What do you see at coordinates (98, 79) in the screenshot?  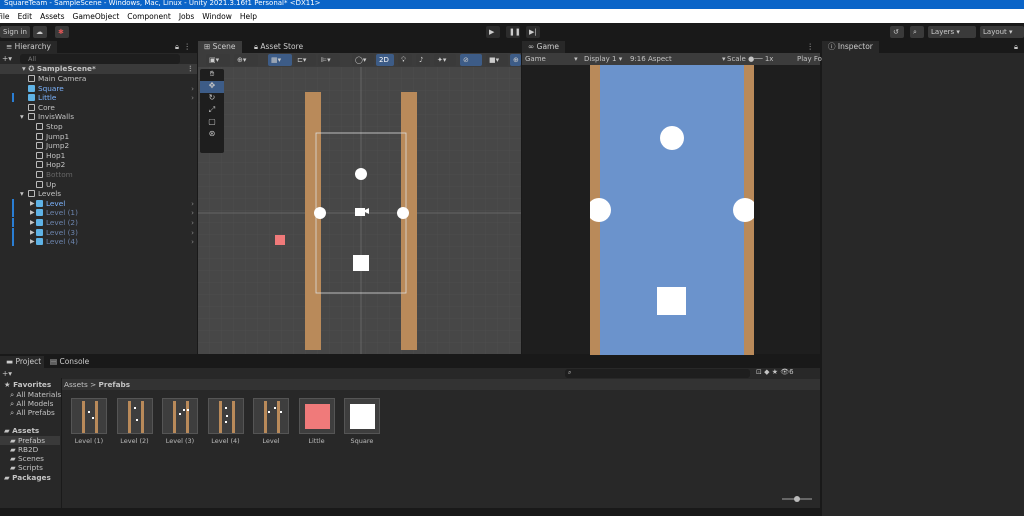 I see `hierarchy-item: Main Camera` at bounding box center [98, 79].